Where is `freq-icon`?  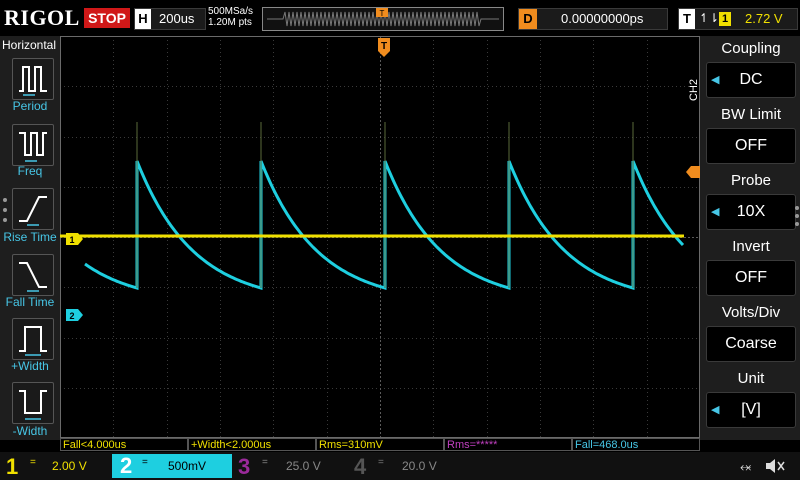 freq-icon is located at coordinates (33, 147).